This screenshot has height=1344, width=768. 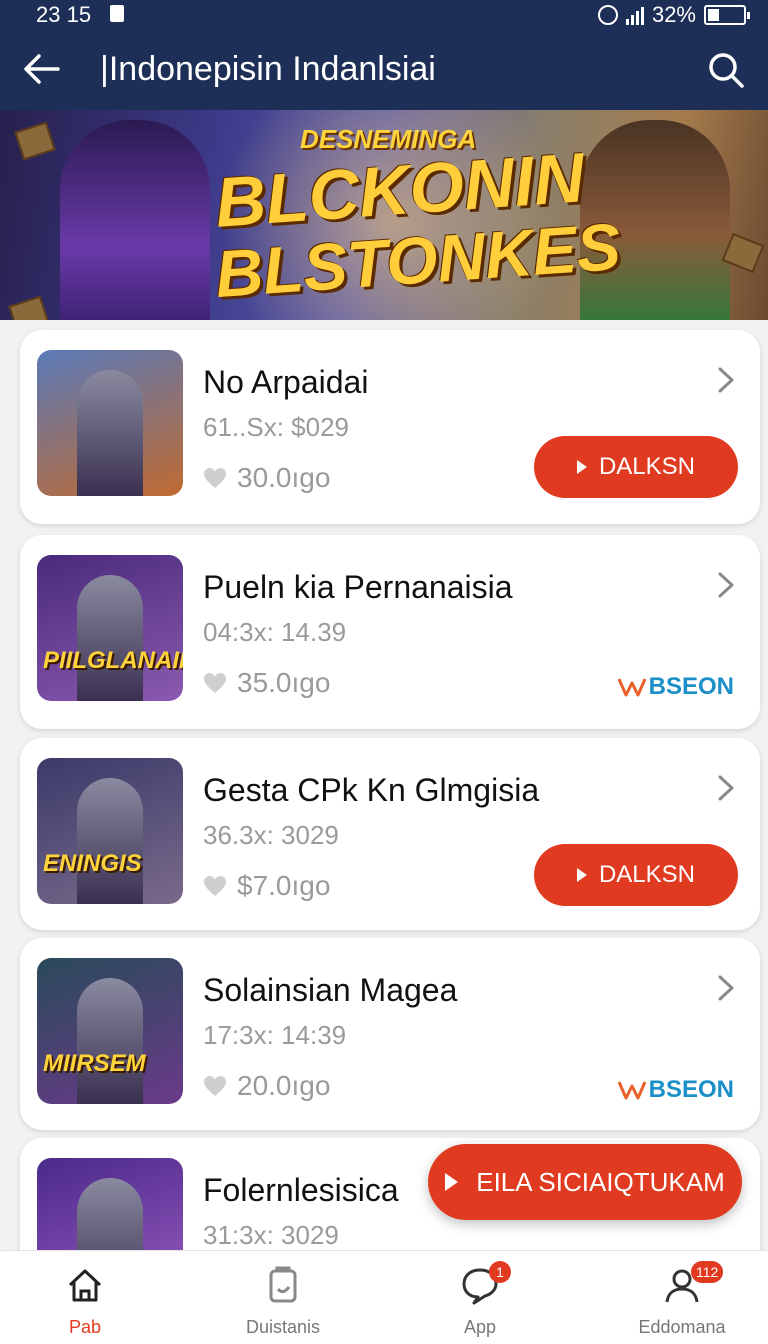 I want to click on game-thumbnail, so click(x=110, y=423).